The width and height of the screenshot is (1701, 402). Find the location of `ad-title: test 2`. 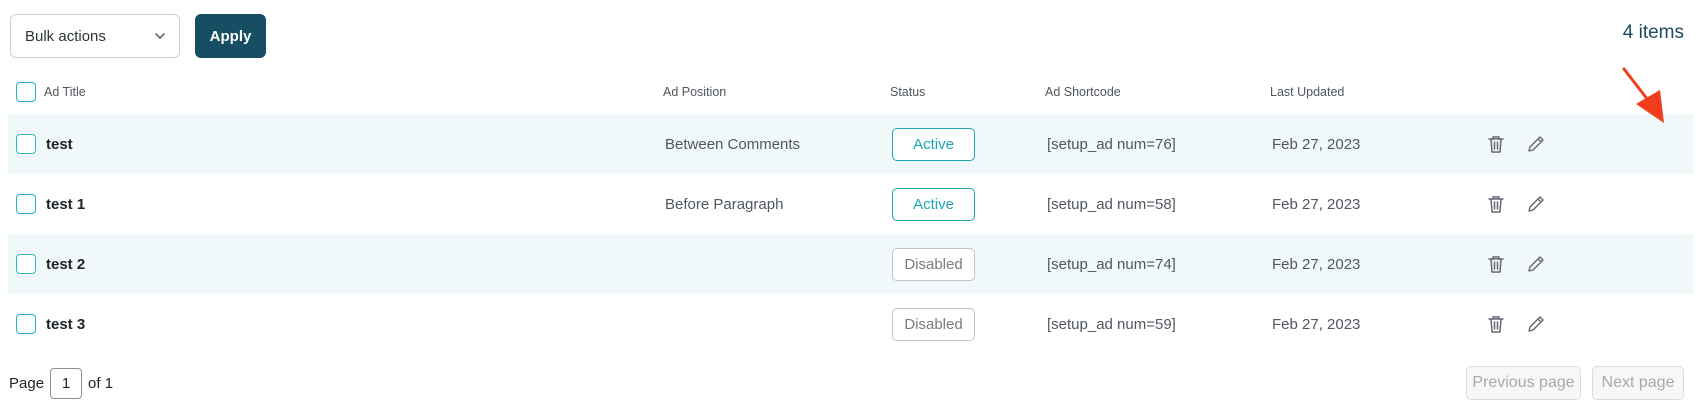

ad-title: test 2 is located at coordinates (65, 264).